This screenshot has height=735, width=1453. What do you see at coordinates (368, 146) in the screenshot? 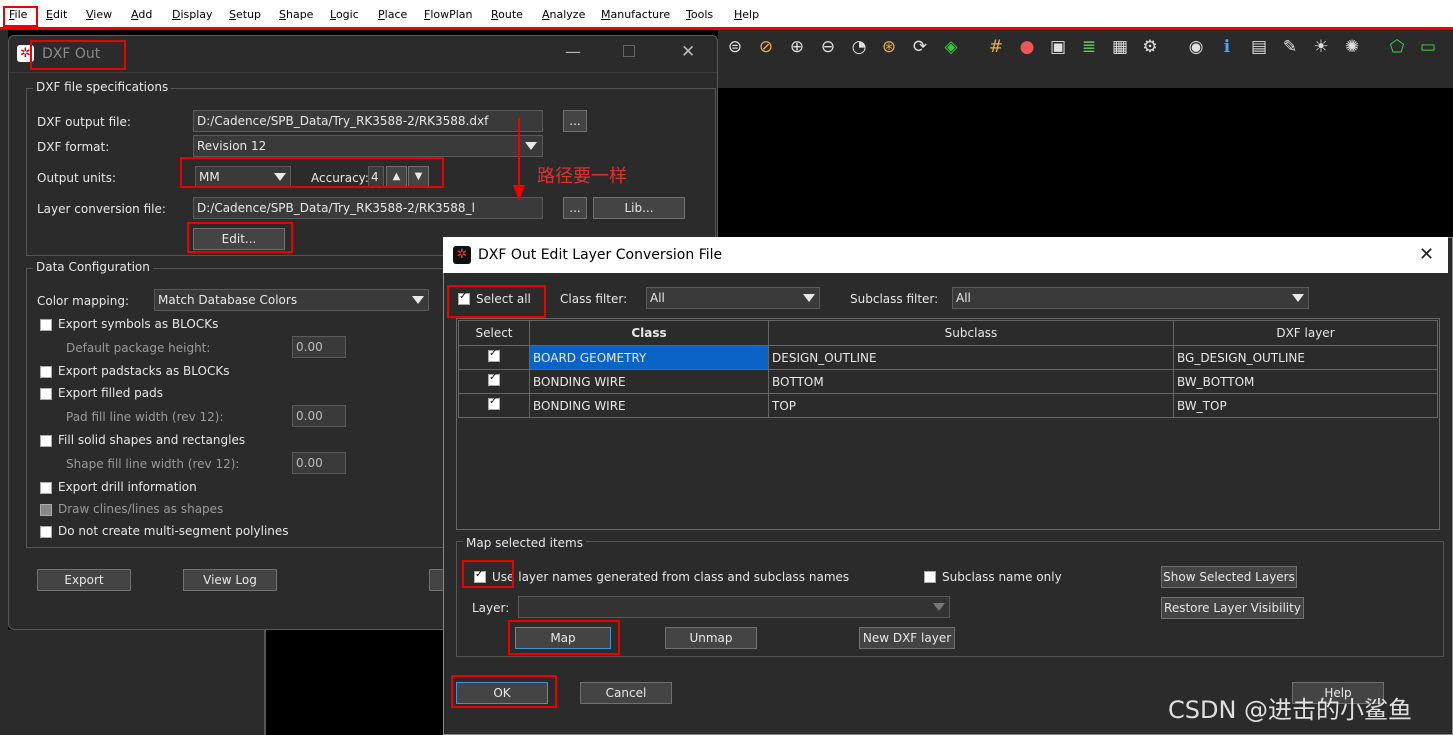
I see `format-select: Revision 12` at bounding box center [368, 146].